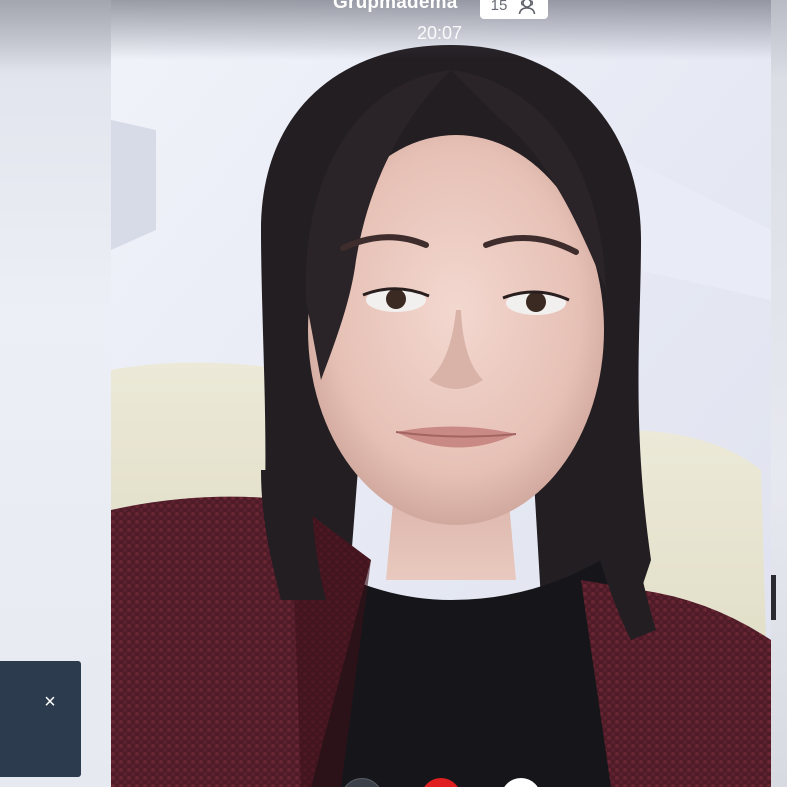 This screenshot has width=787, height=787. What do you see at coordinates (50, 702) in the screenshot?
I see `close-icon: ×` at bounding box center [50, 702].